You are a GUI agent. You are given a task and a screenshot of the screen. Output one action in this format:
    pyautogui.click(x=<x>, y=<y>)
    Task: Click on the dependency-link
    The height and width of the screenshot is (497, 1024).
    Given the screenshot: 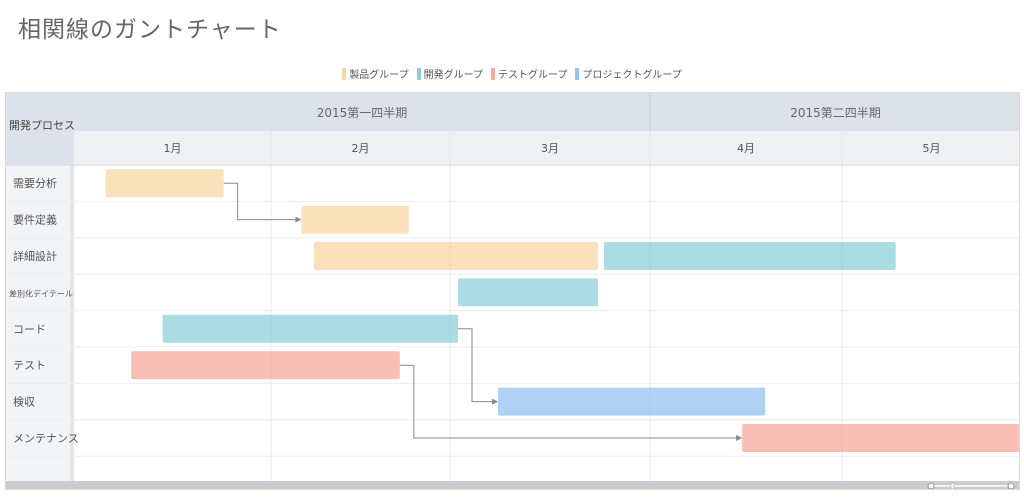 What is the action you would take?
    pyautogui.click(x=478, y=366)
    